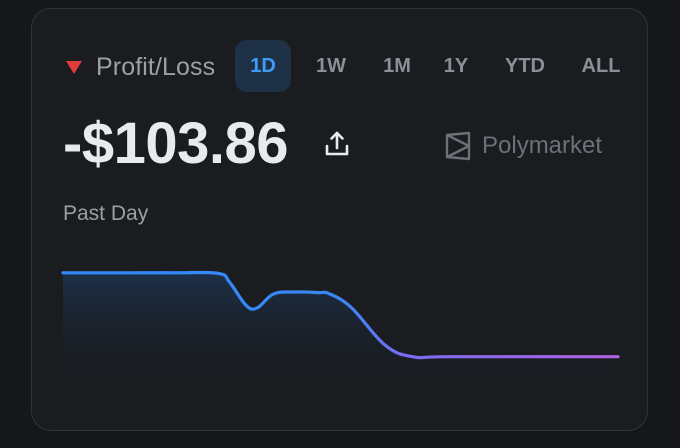  I want to click on time-range-tabs: 1D 1W 1M 1Y YTD ALL, so click(428, 66).